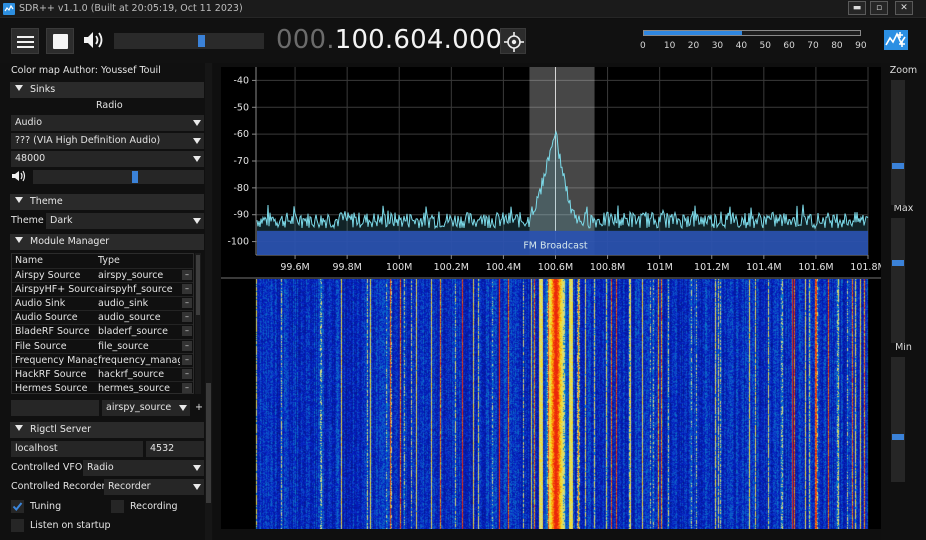  I want to click on module-type: frequency_manager, so click(139, 360).